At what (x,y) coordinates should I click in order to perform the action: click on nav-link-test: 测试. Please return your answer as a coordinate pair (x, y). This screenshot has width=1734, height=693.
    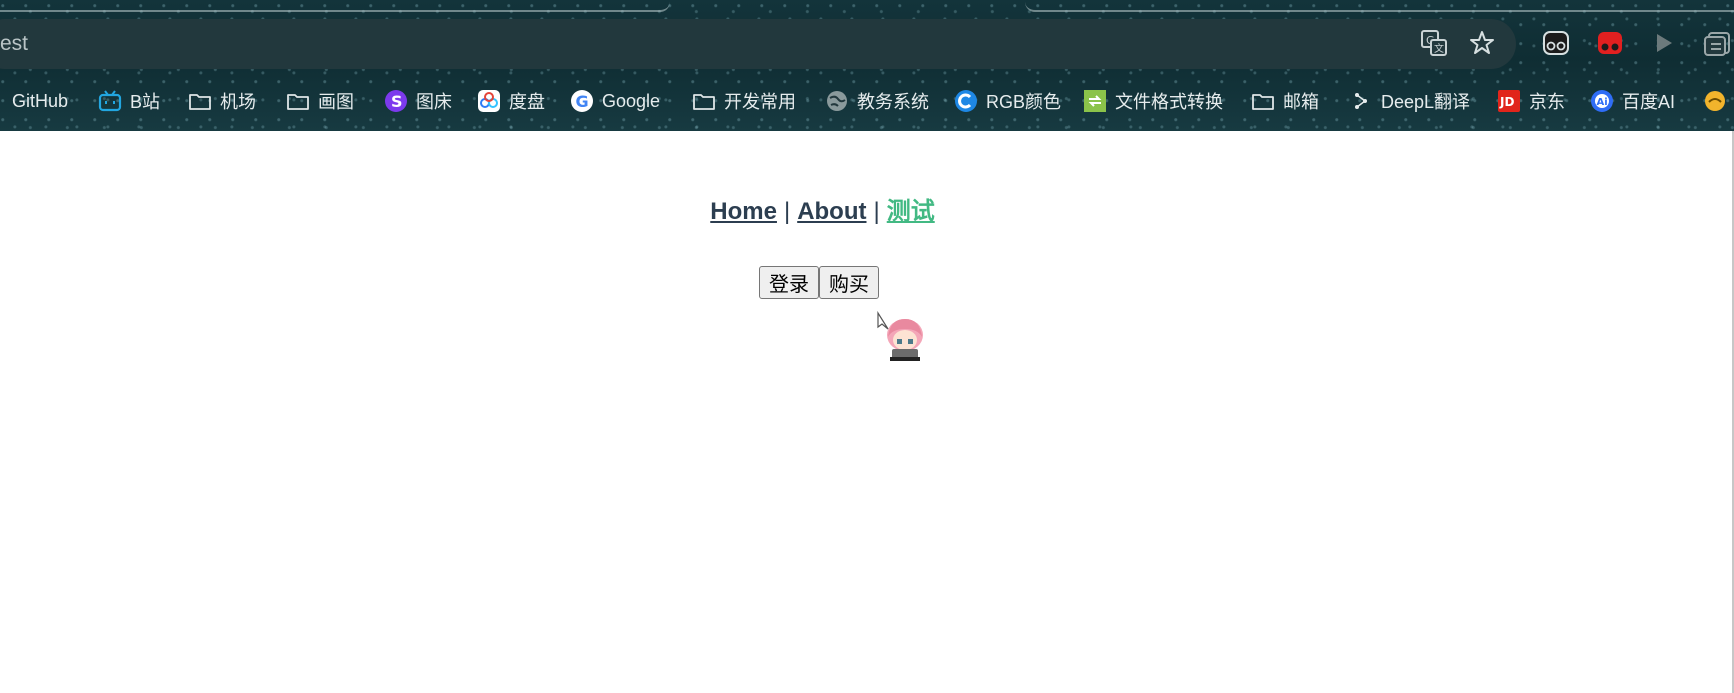
    Looking at the image, I should click on (911, 211).